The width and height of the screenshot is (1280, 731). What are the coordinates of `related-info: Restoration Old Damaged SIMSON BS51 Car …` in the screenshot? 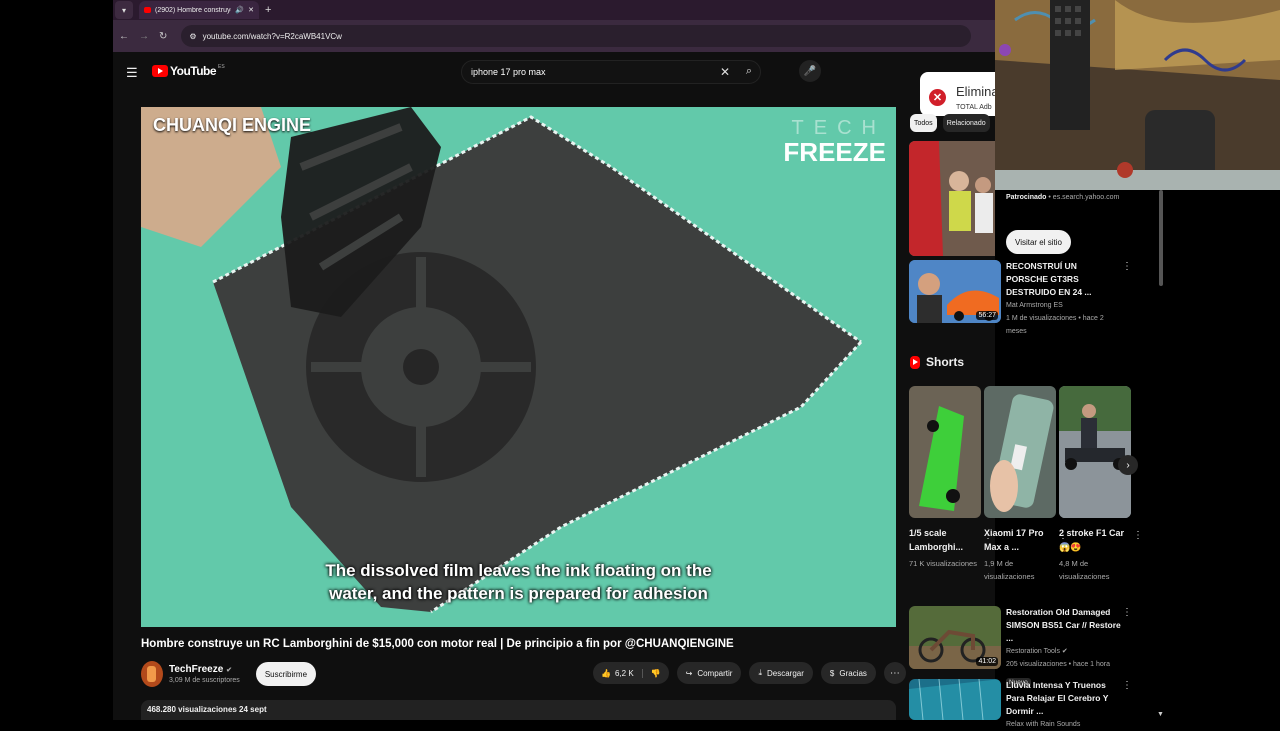 It's located at (1063, 647).